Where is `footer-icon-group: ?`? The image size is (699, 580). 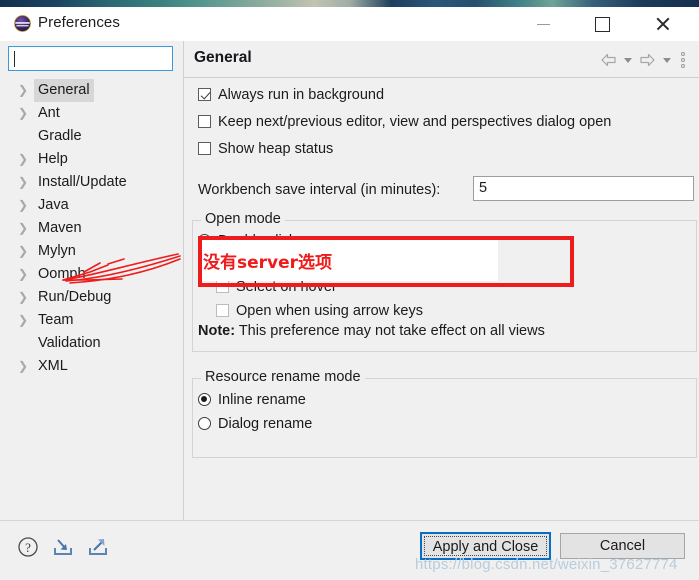
footer-icon-group: ? is located at coordinates (63, 547).